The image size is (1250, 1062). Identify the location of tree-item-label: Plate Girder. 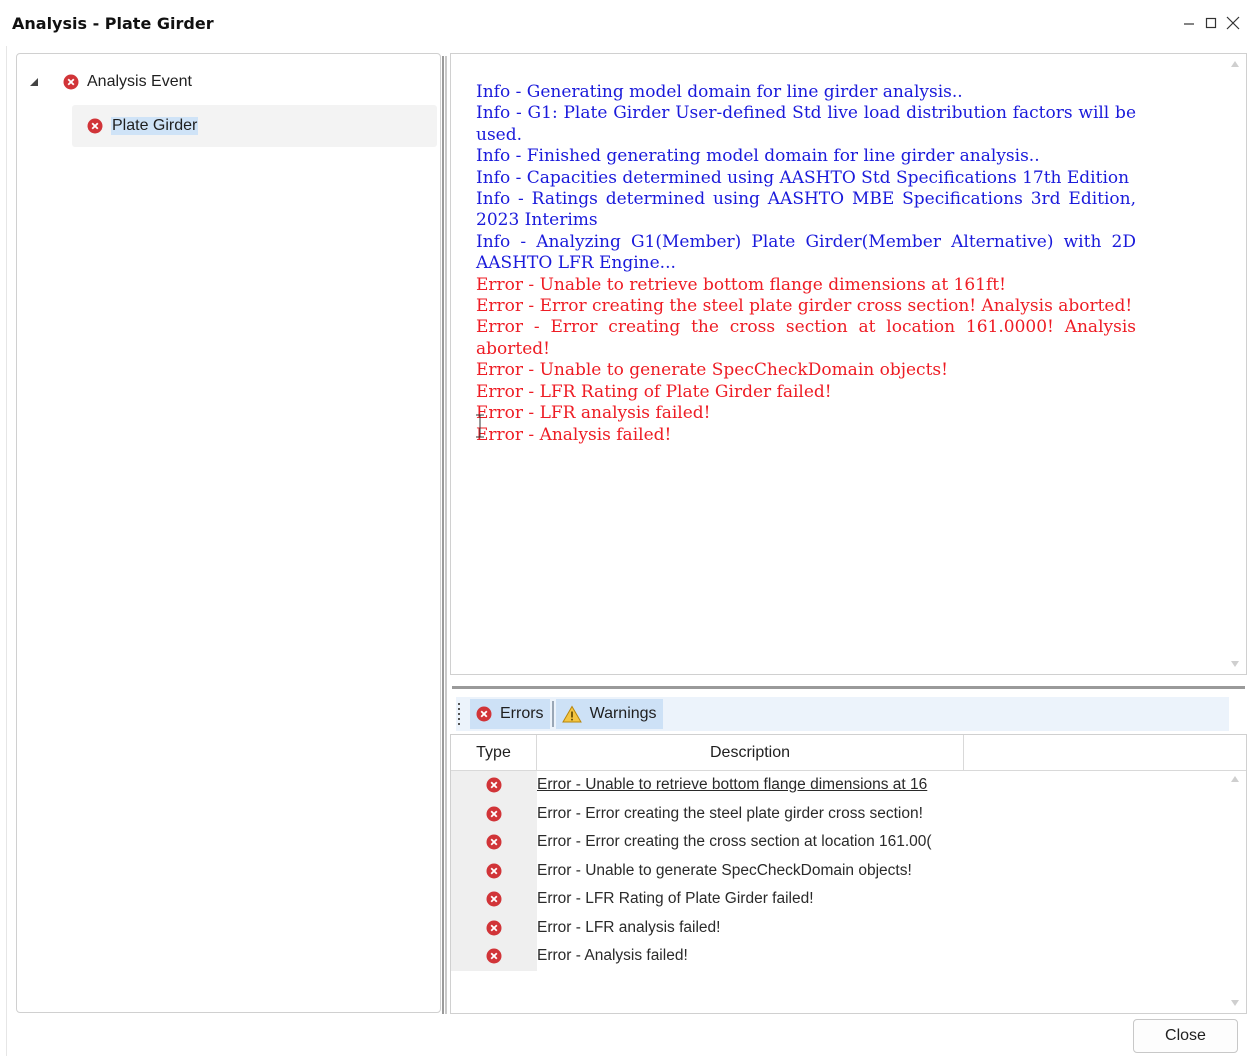
(155, 126).